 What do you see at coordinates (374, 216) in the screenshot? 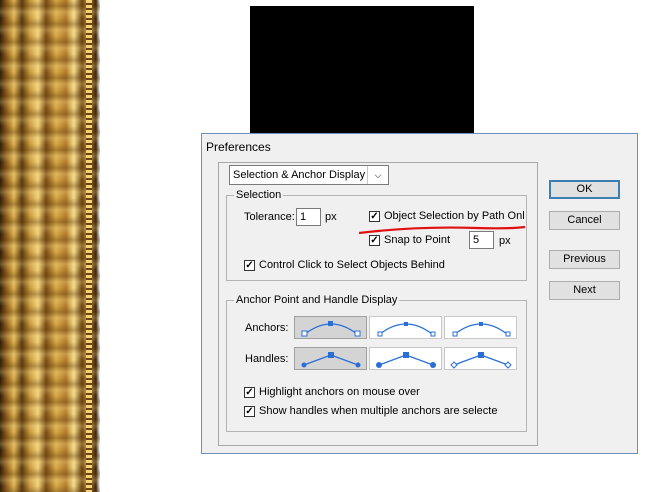
I see `object-selection-checkbox: ✓` at bounding box center [374, 216].